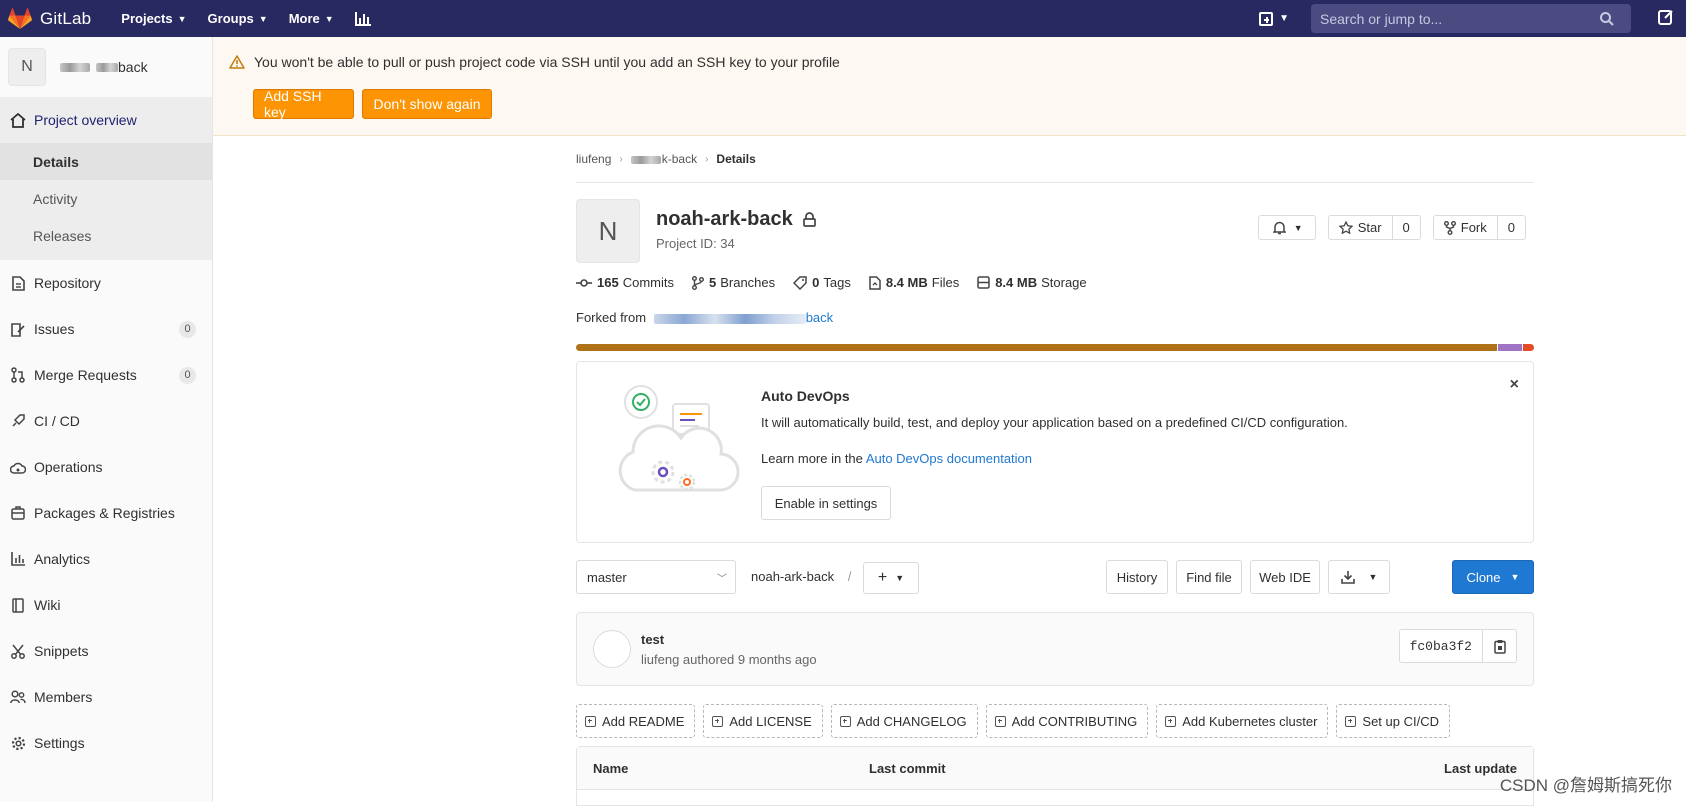 Image resolution: width=1686 pixels, height=806 pixels. What do you see at coordinates (106, 697) in the screenshot?
I see `sidebar-item-members: Members` at bounding box center [106, 697].